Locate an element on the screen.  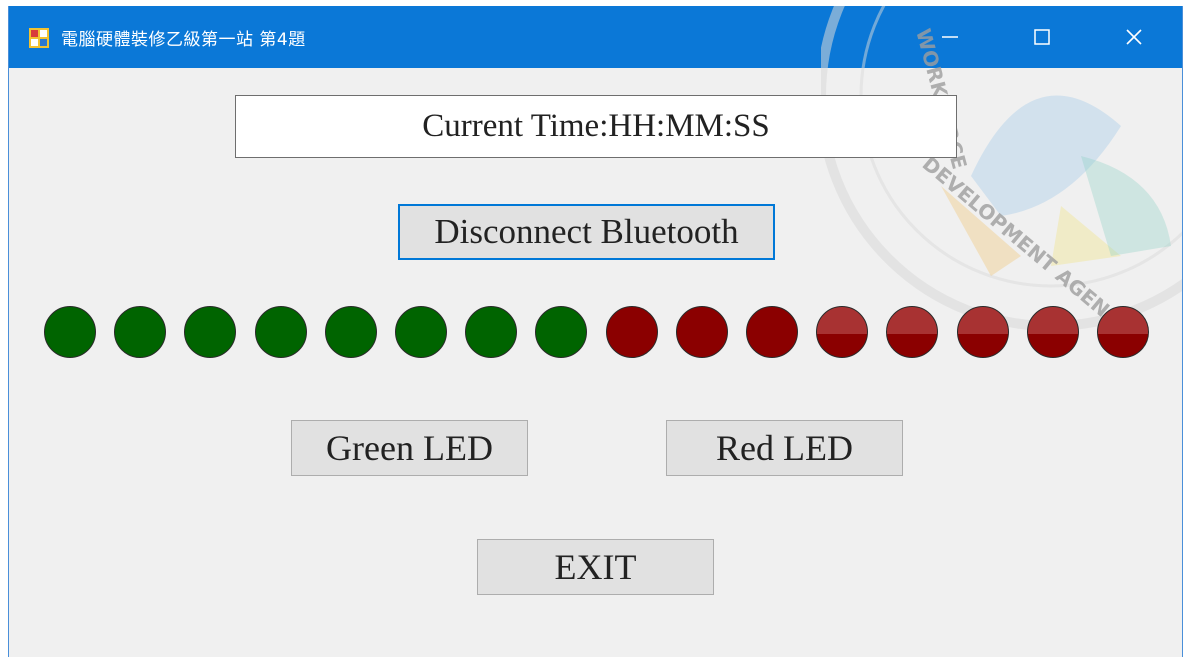
green-led-button: Green LED is located at coordinates (409, 448).